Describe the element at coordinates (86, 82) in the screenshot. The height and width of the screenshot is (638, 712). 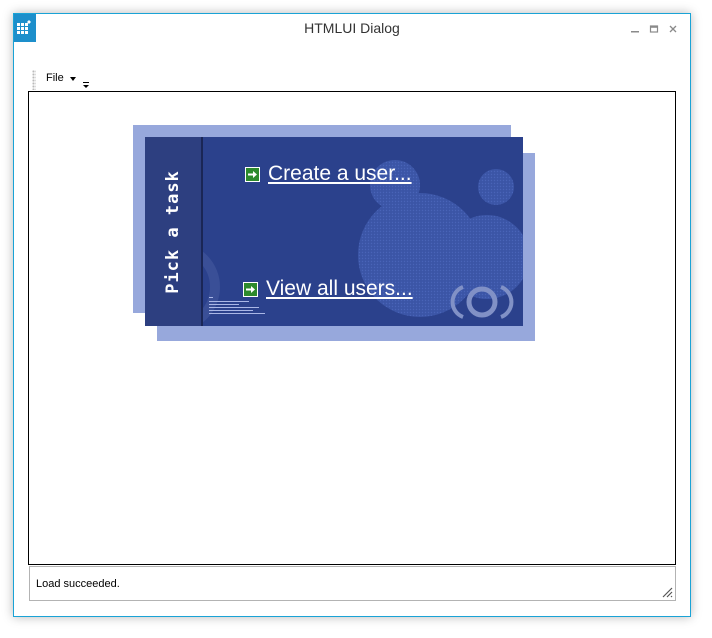
I see `toolbar-overflow-icon` at that location.